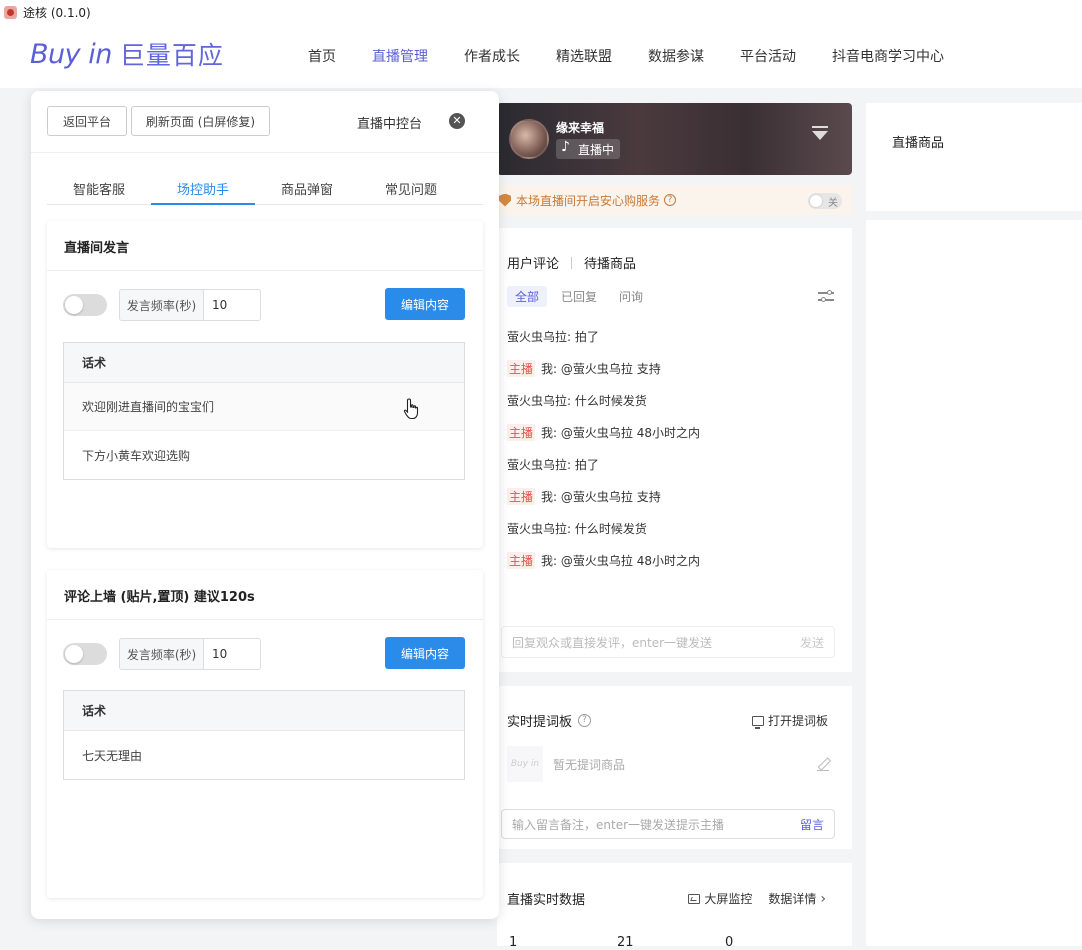 The width and height of the screenshot is (1082, 950). I want to click on logo: Buy in 巨量百应, so click(127, 54).